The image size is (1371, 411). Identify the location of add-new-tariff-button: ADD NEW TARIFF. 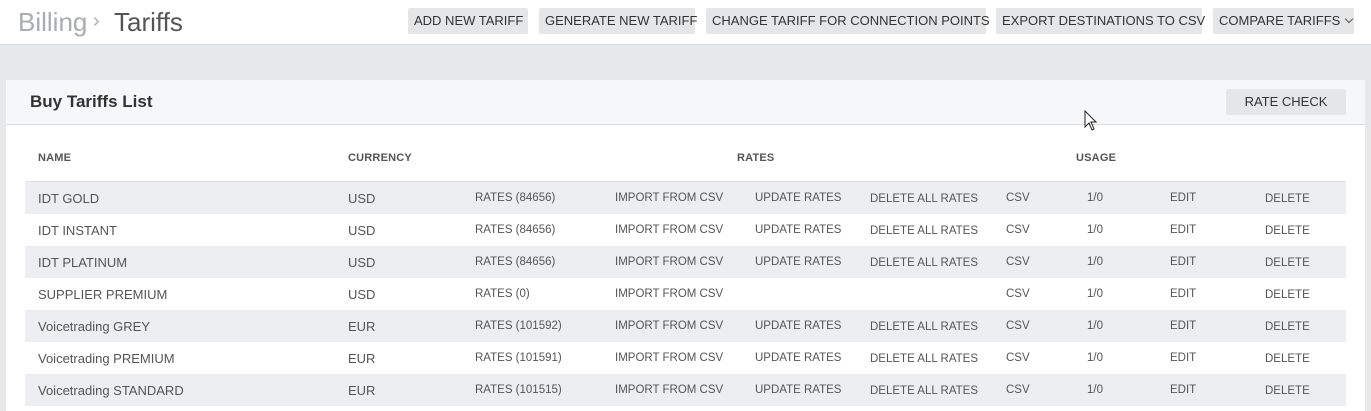
(468, 21).